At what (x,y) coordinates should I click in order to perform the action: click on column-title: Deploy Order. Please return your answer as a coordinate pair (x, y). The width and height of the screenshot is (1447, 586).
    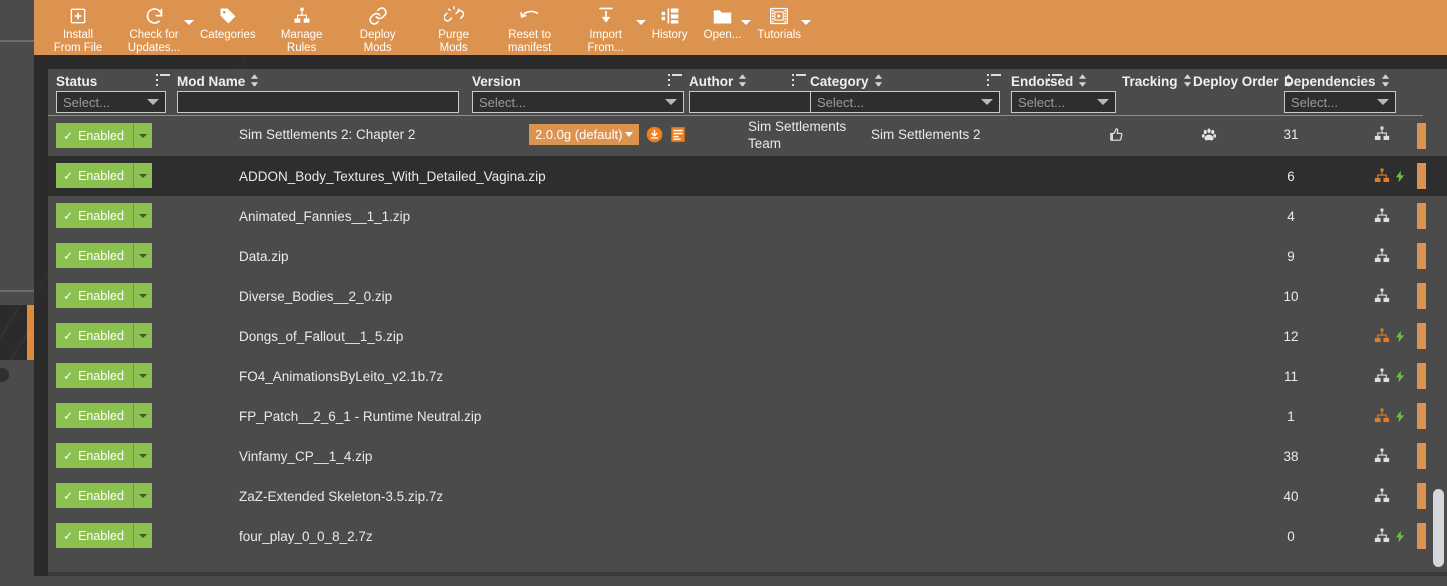
    Looking at the image, I should click on (1243, 81).